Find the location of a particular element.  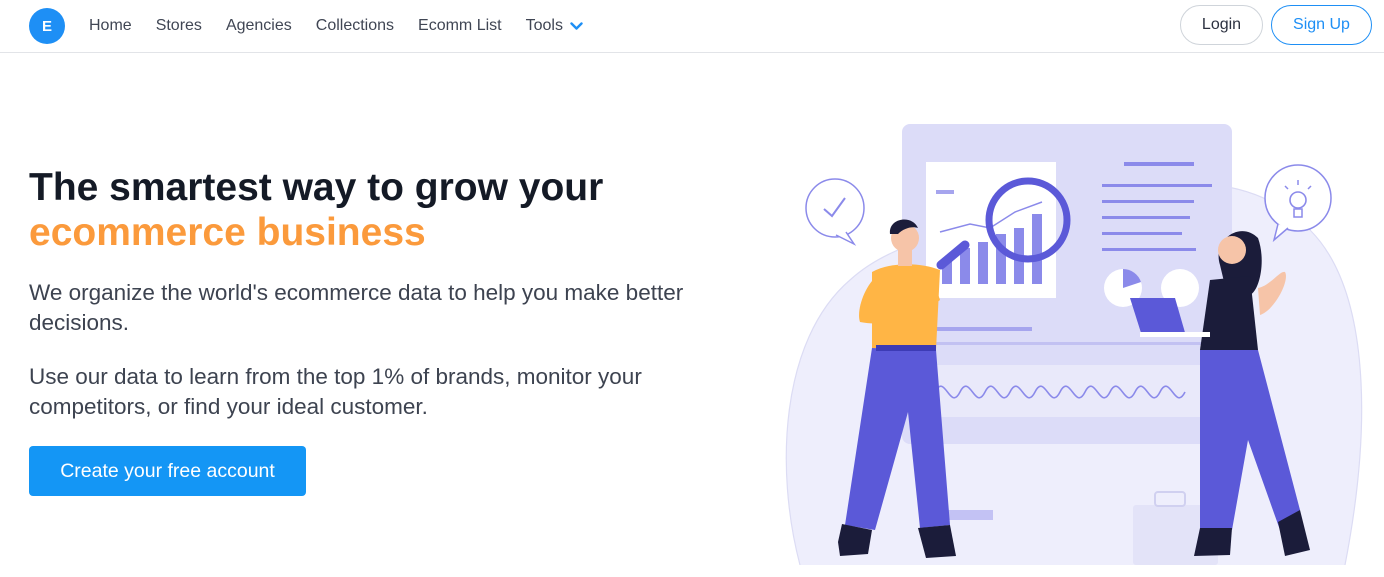

logo-letter: E is located at coordinates (46, 26).